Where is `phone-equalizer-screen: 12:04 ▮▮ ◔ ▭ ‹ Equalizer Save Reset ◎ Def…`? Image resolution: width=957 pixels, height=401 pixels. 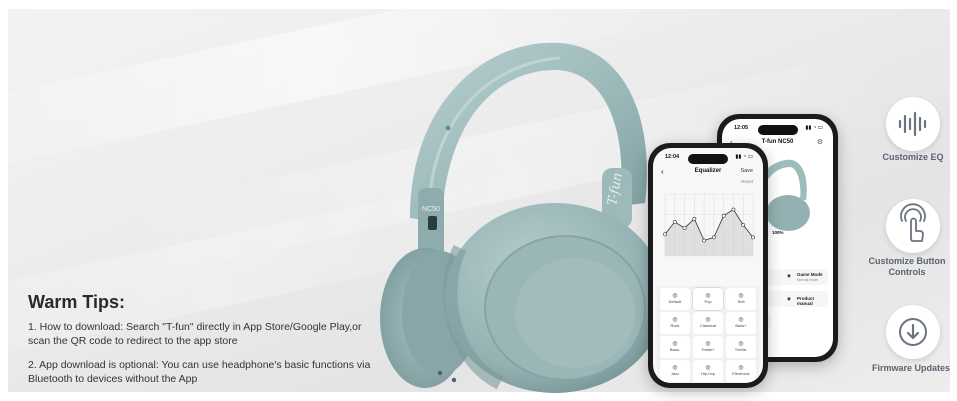 phone-equalizer-screen: 12:04 ▮▮ ◔ ▭ ‹ Equalizer Save Reset ◎ Def… is located at coordinates (708, 265).